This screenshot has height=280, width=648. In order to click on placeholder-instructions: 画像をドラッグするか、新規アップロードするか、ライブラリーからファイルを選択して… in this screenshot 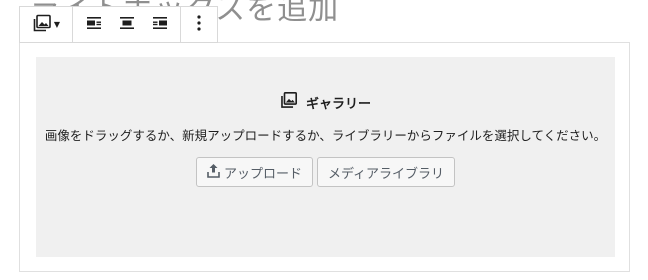, I will do `click(325, 135)`.